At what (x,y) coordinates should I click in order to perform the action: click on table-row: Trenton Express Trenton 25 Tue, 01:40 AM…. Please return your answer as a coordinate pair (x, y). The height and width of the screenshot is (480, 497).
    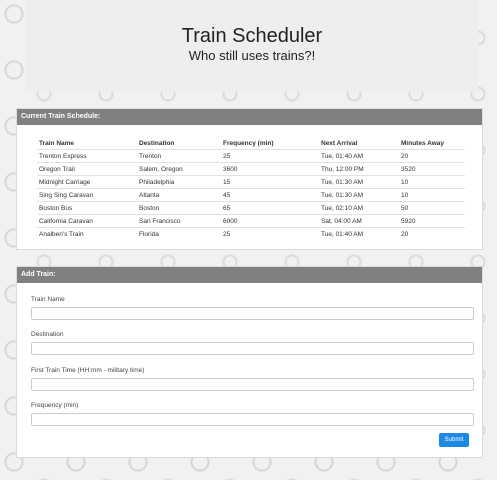
    Looking at the image, I should click on (251, 156).